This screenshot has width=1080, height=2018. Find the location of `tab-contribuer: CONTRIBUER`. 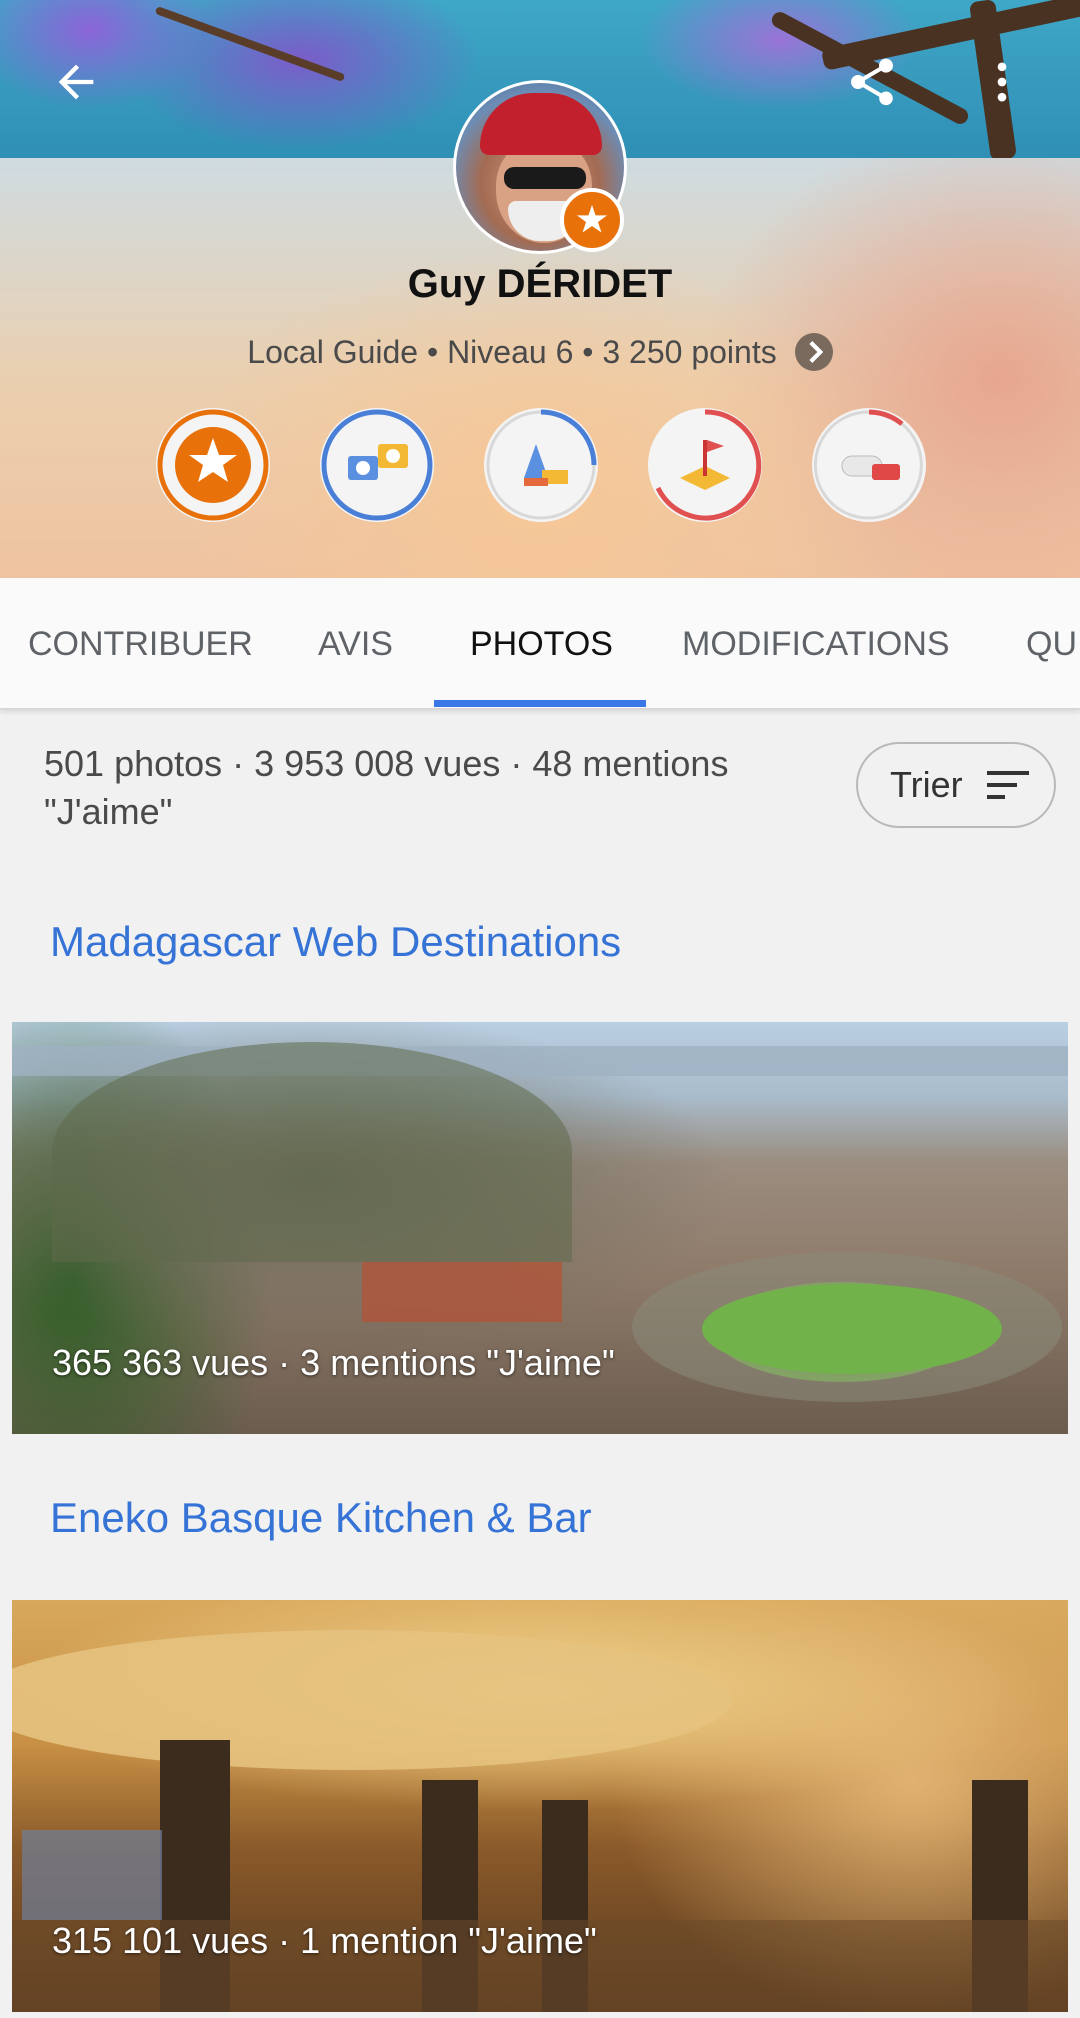

tab-contribuer: CONTRIBUER is located at coordinates (140, 644).